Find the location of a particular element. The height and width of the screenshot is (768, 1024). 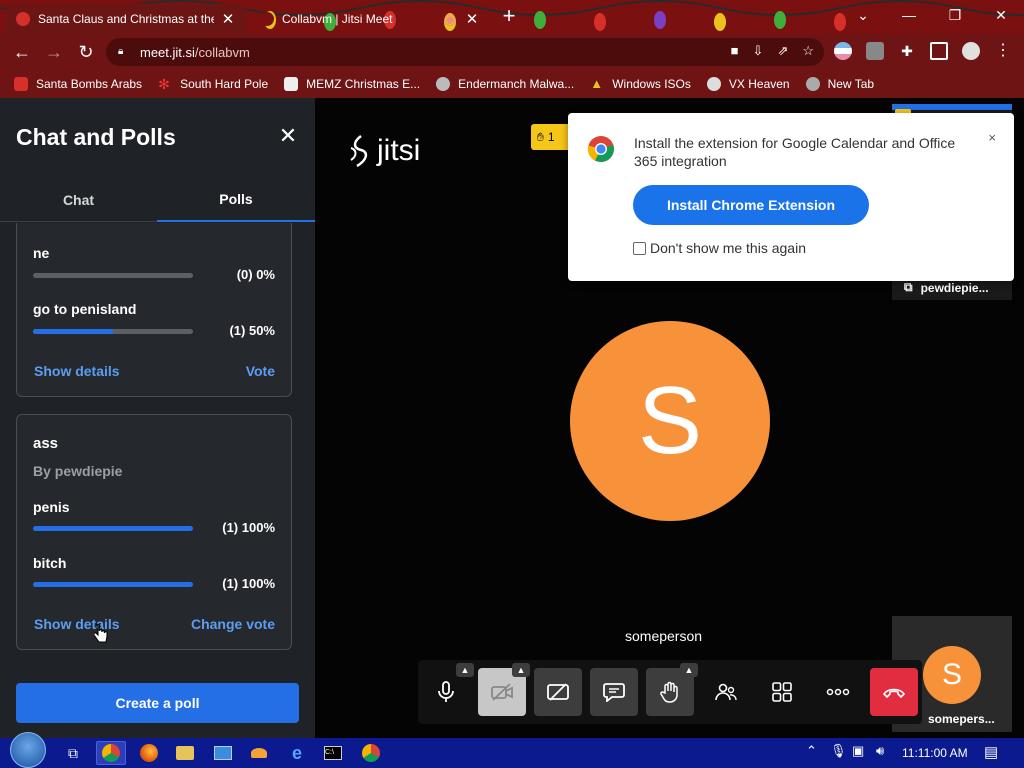

more-dots-icon is located at coordinates (838, 692).